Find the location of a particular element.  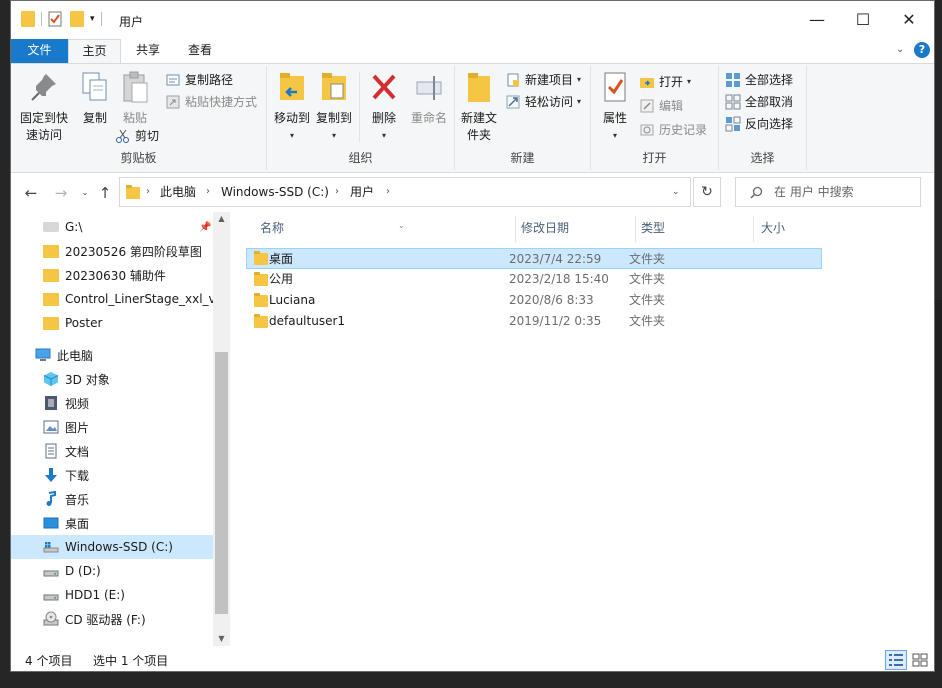

pin-icon: 📌 is located at coordinates (205, 227).